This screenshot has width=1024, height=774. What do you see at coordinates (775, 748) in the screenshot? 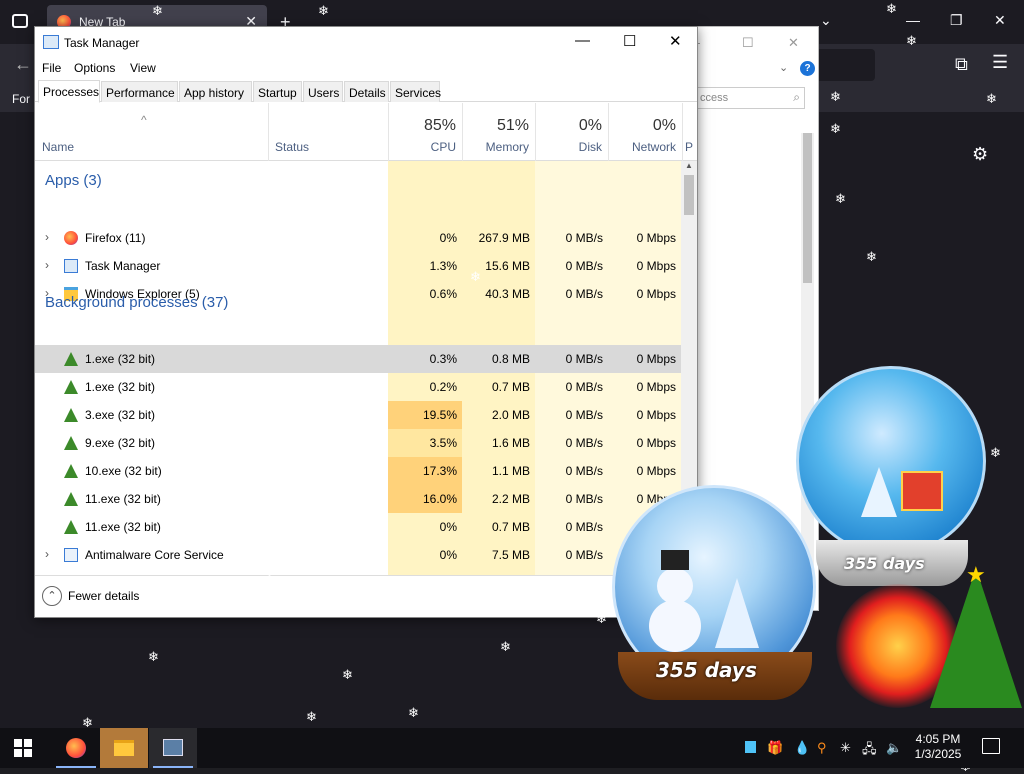
I see `tray-gifts-icon: 🎁` at bounding box center [775, 748].